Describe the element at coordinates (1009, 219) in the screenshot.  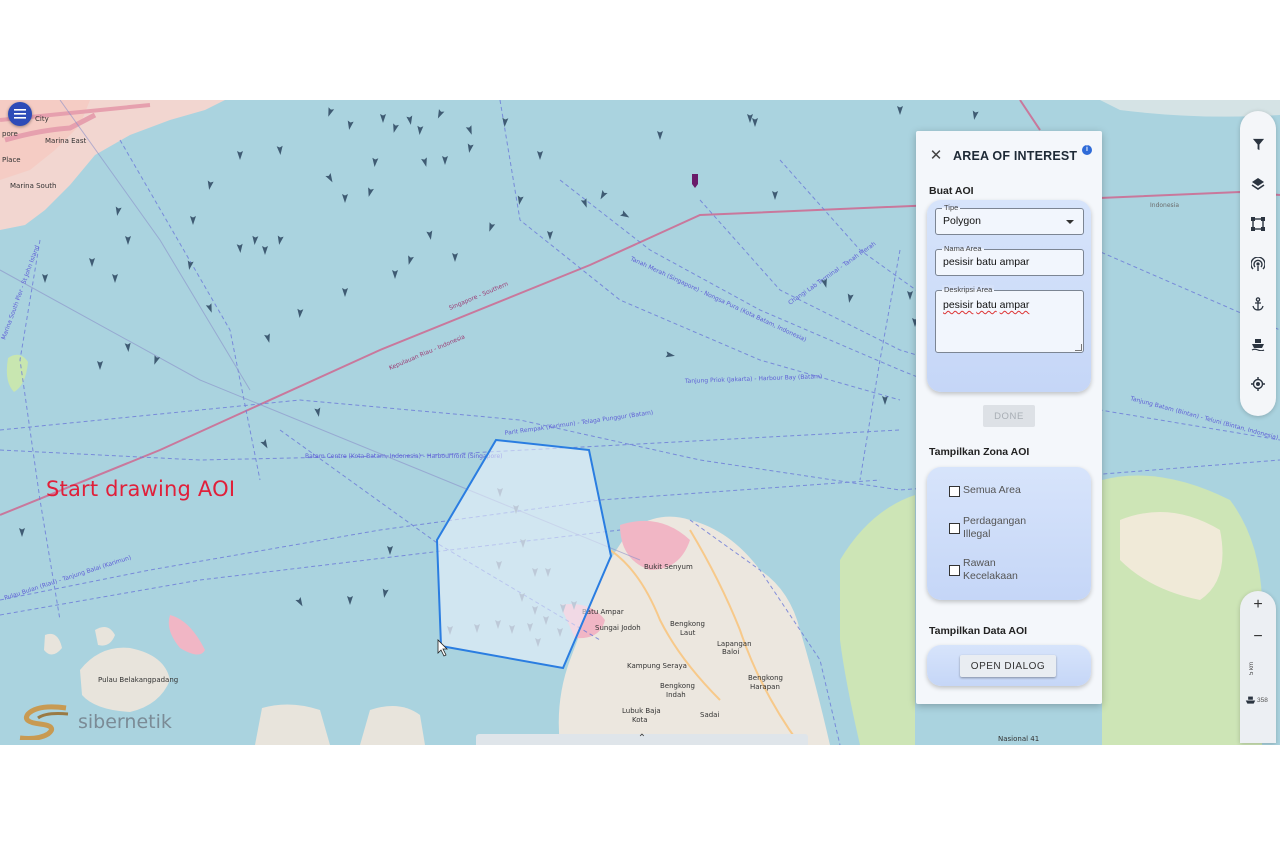
I see `type-select: Tipe Polygon` at that location.